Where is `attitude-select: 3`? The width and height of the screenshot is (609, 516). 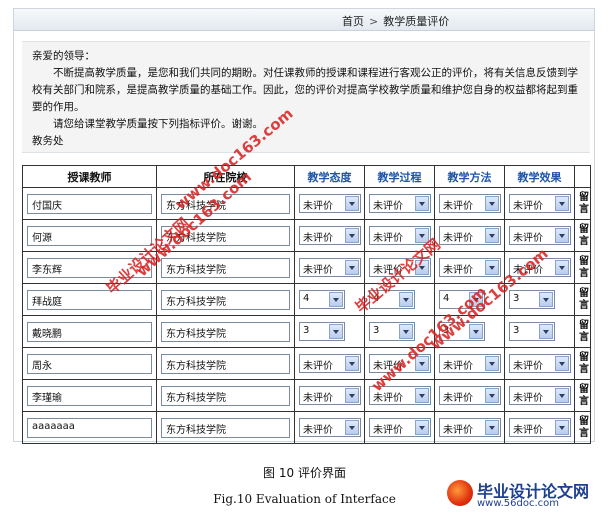
attitude-select: 3 is located at coordinates (322, 331).